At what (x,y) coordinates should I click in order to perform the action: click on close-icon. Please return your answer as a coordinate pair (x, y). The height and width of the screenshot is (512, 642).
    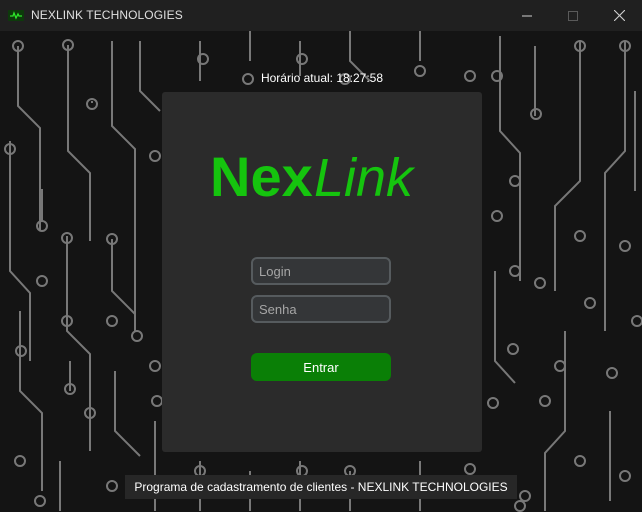
    Looking at the image, I should click on (619, 15).